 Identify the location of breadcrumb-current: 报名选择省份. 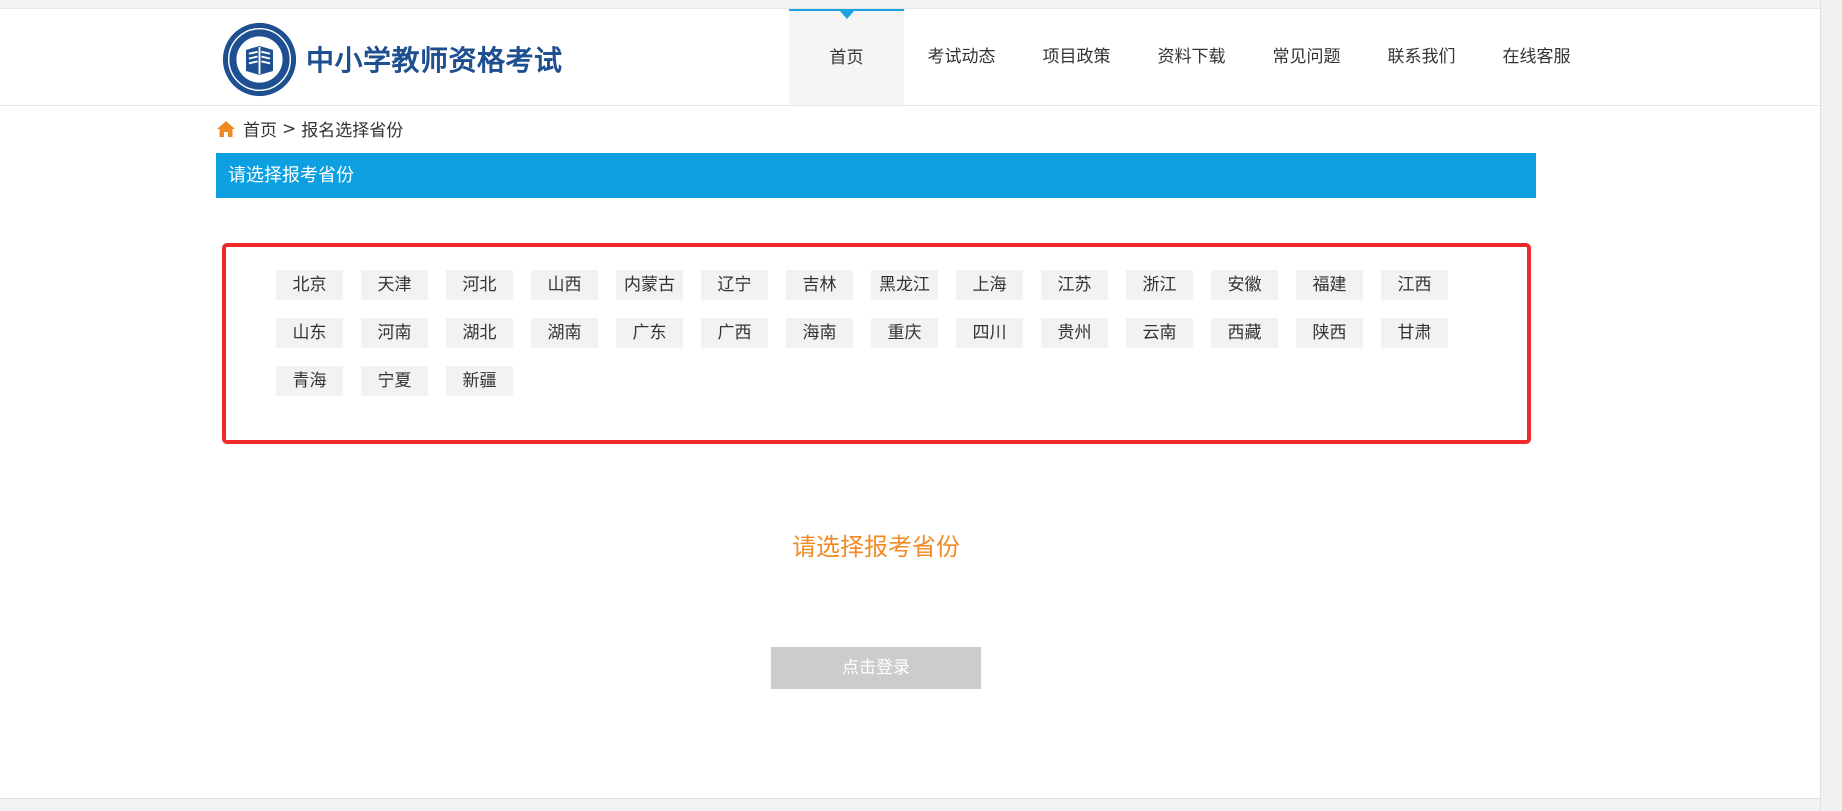
(352, 131).